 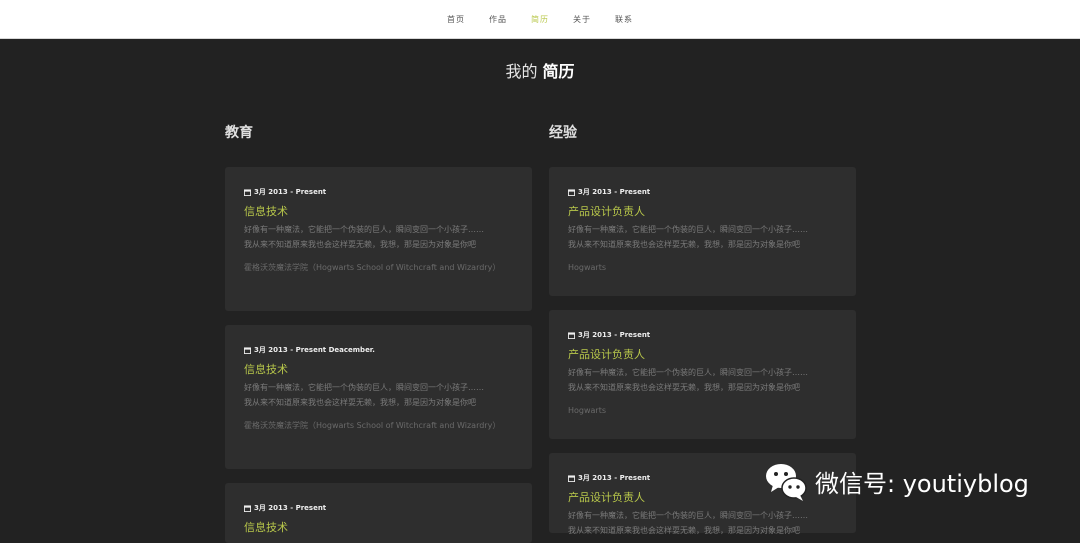 What do you see at coordinates (558, 71) in the screenshot?
I see `page-title-main: 简历` at bounding box center [558, 71].